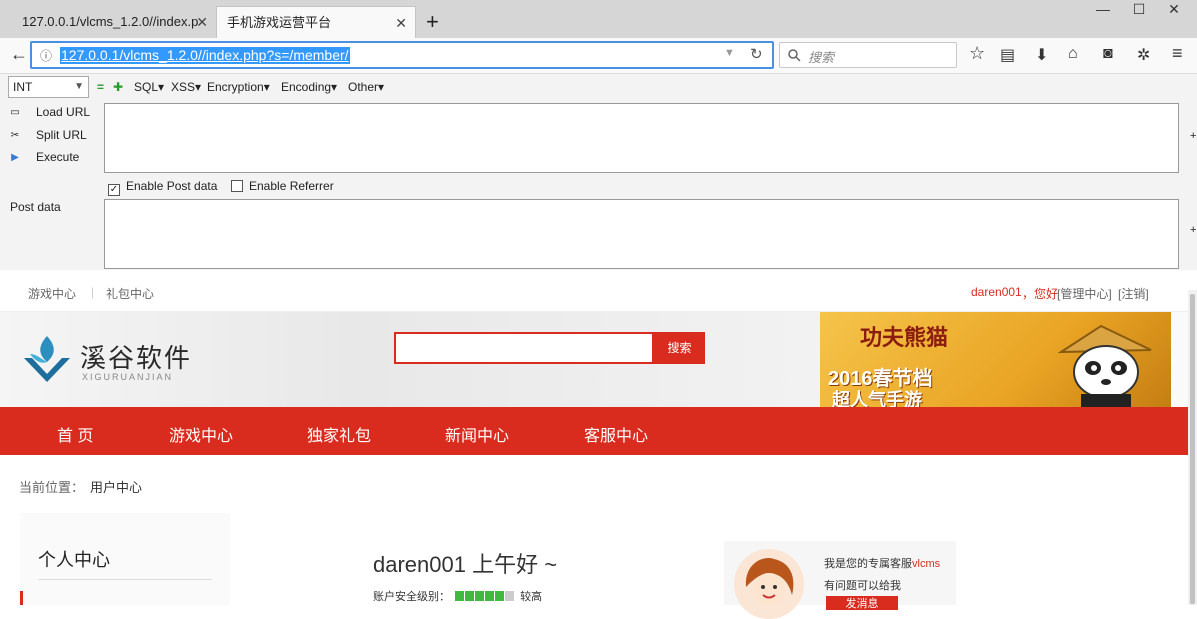 The height and width of the screenshot is (619, 1197). What do you see at coordinates (15, 135) in the screenshot?
I see `scissors-icon: ✂` at bounding box center [15, 135].